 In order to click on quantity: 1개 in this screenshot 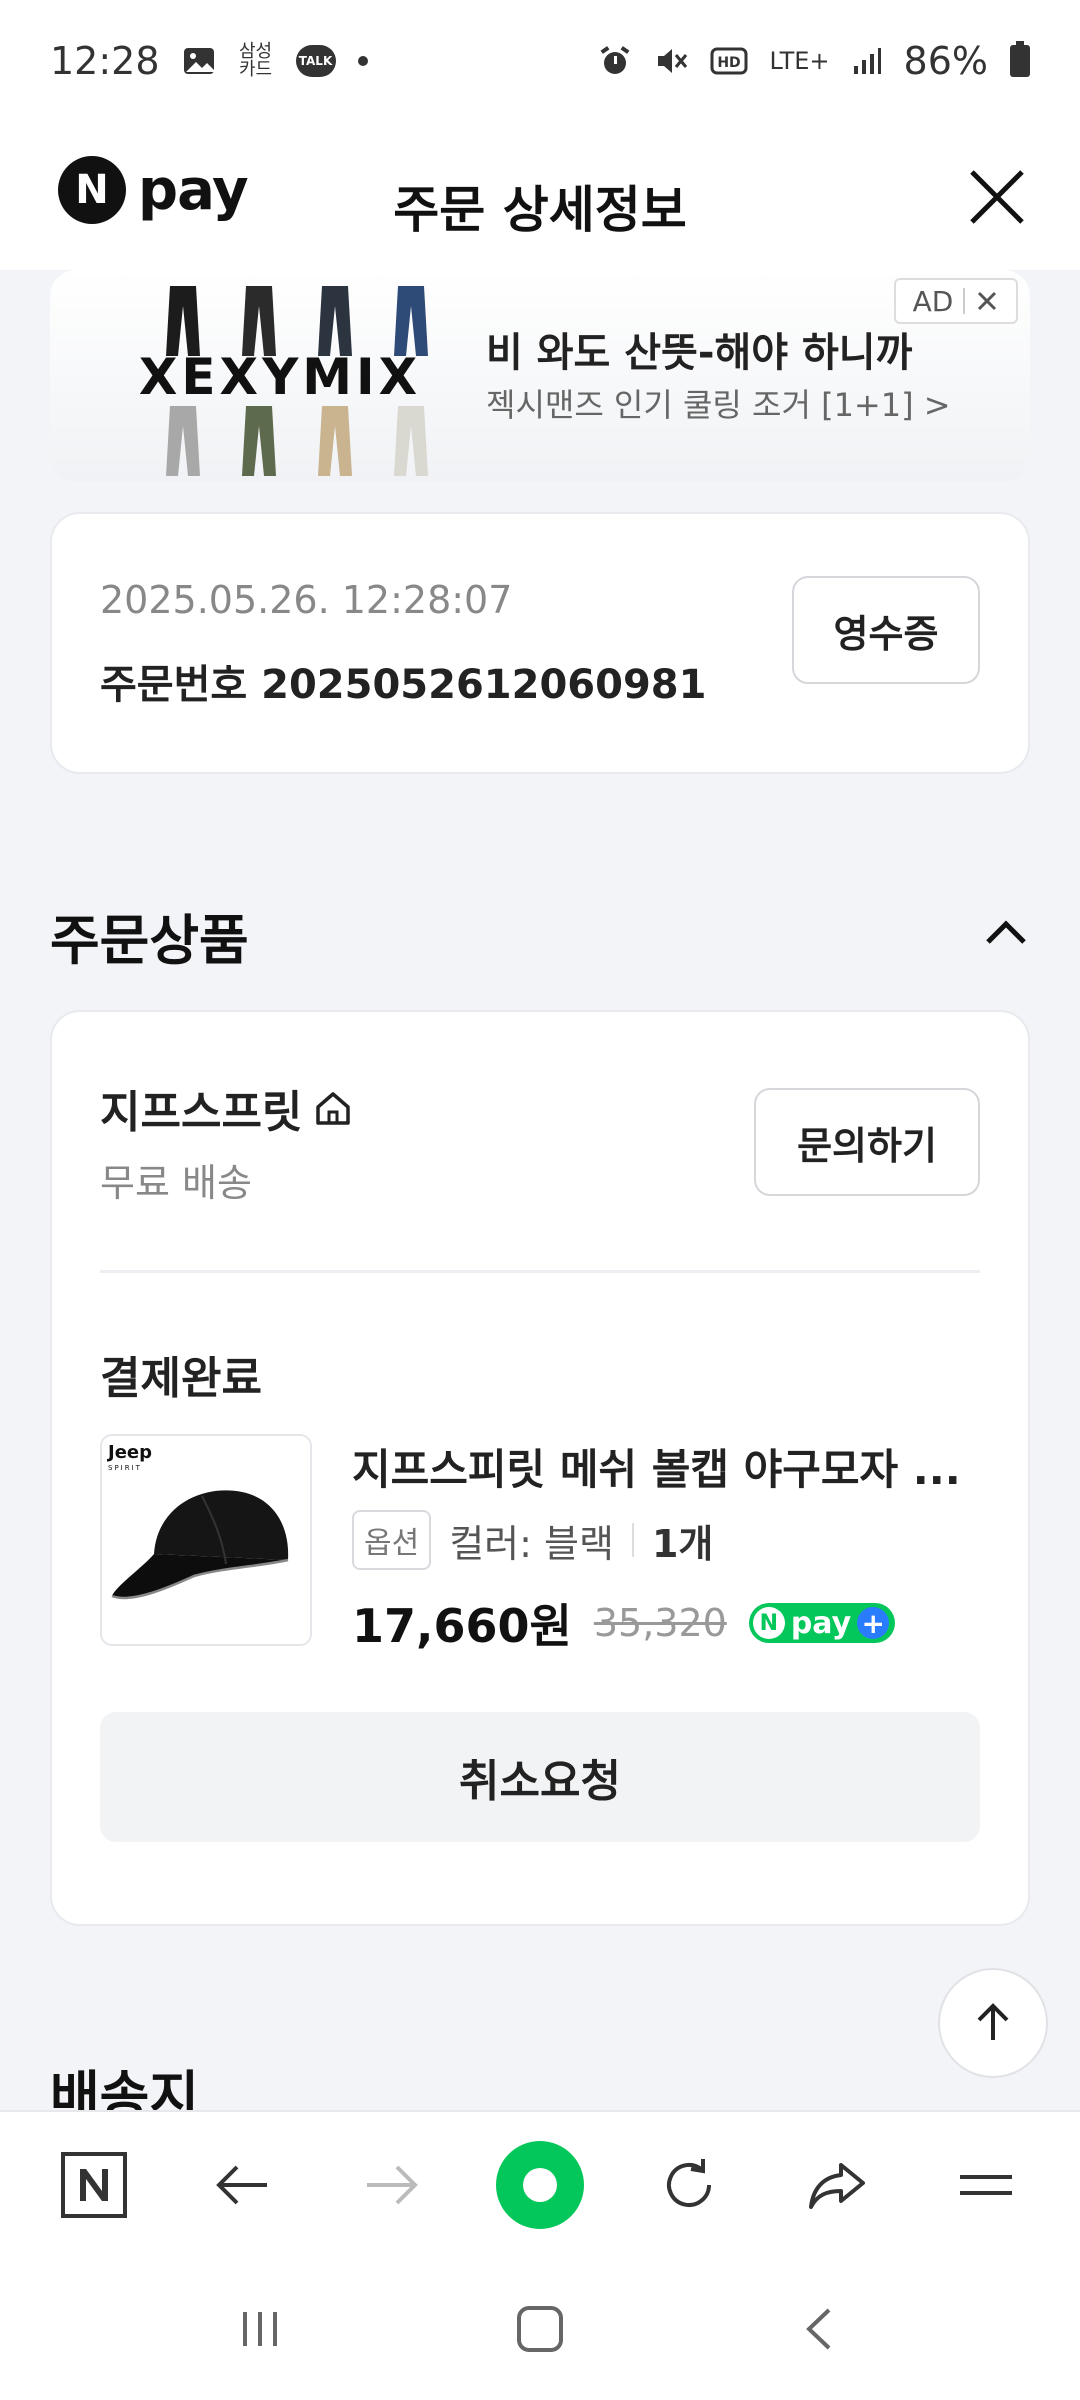, I will do `click(682, 1543)`.